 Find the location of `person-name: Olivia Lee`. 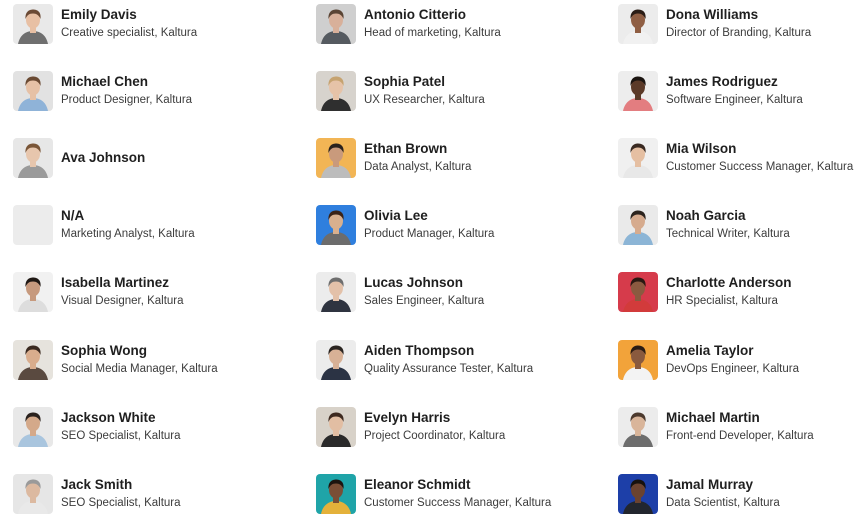

person-name: Olivia Lee is located at coordinates (396, 215).